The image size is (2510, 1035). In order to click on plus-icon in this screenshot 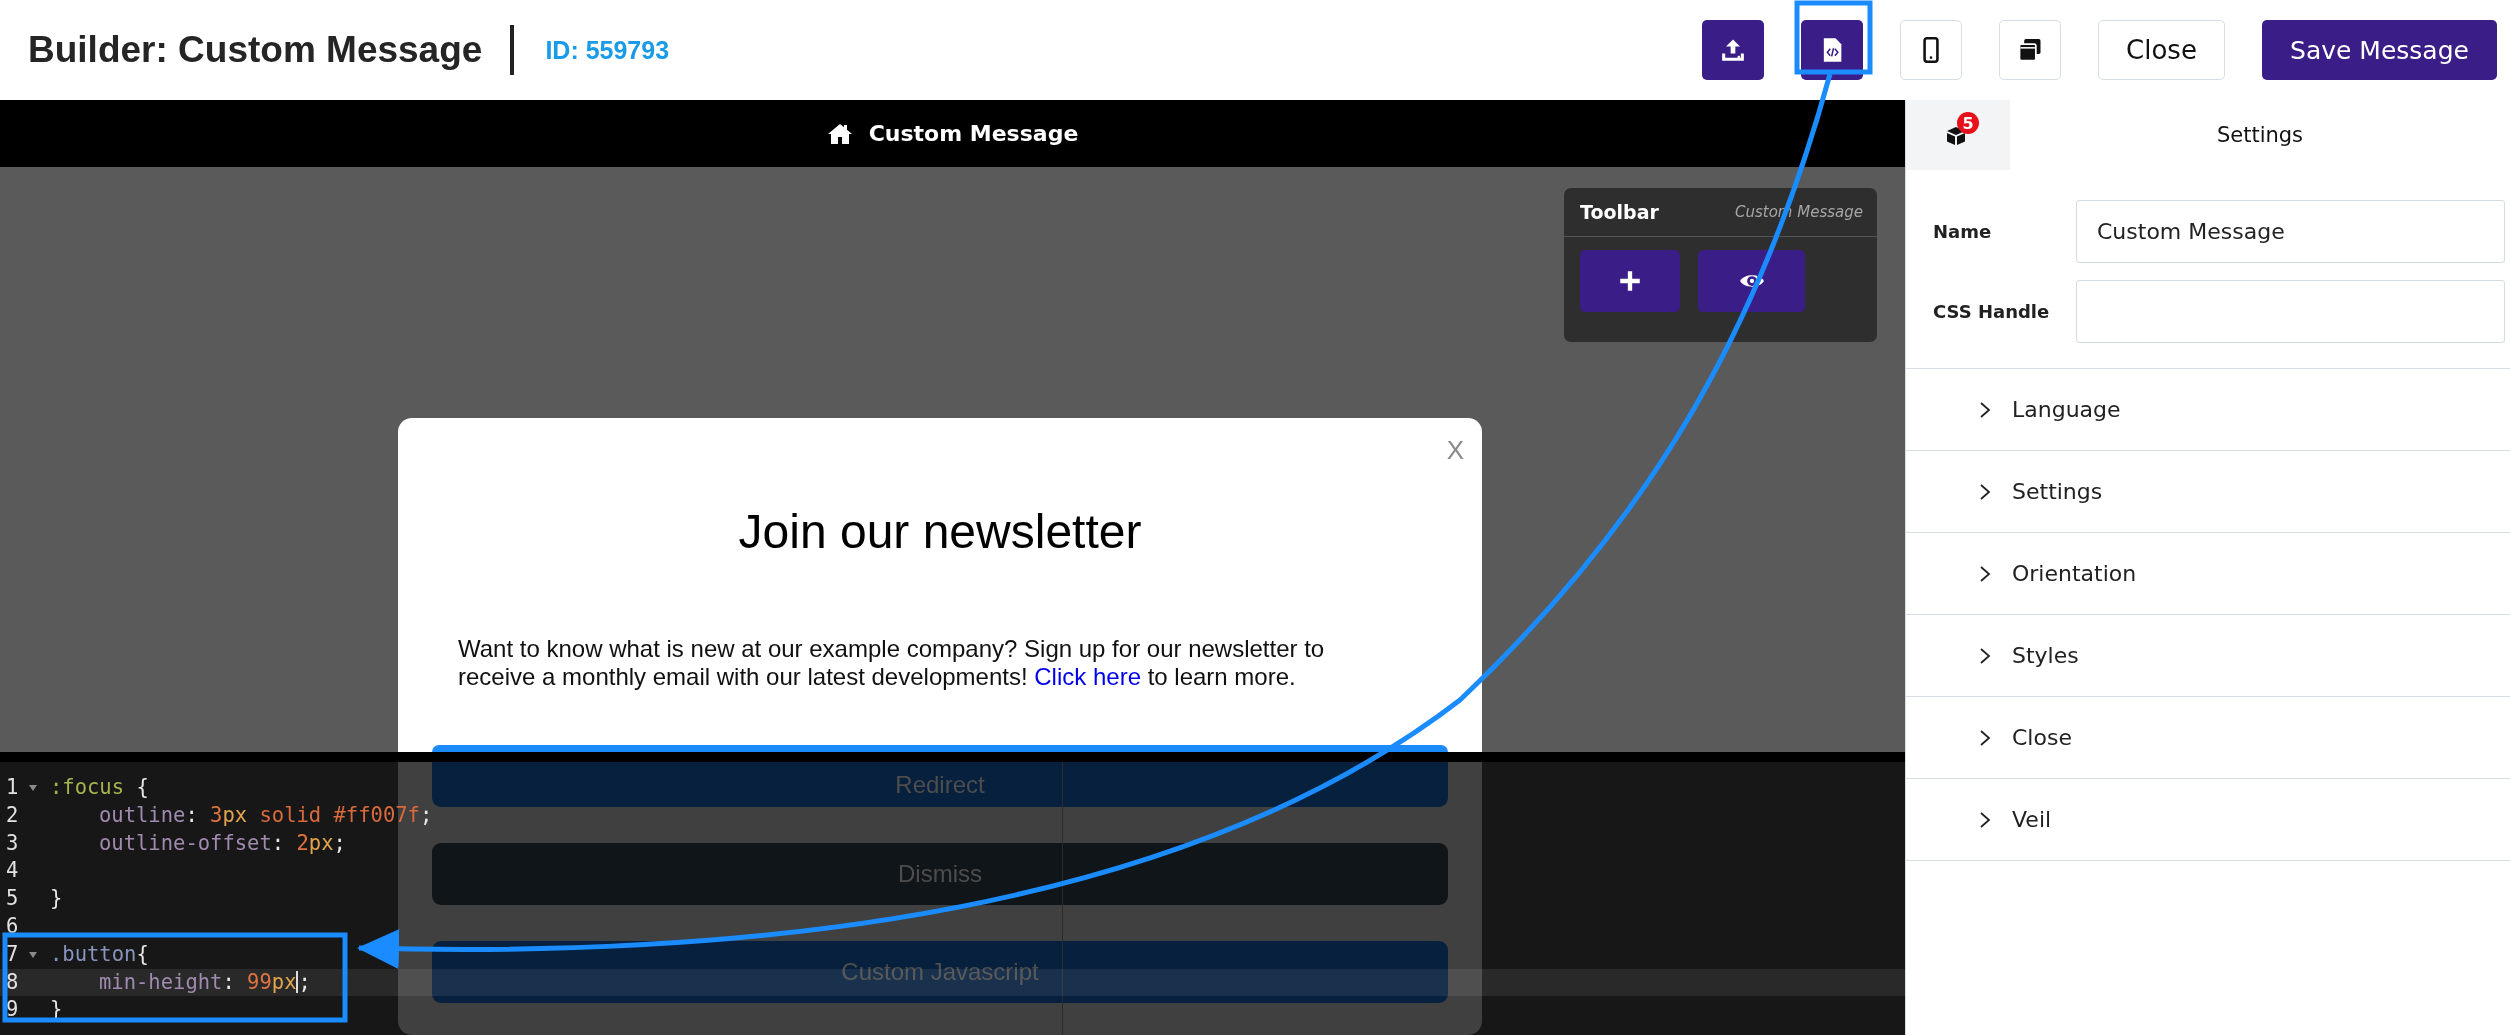, I will do `click(1630, 281)`.